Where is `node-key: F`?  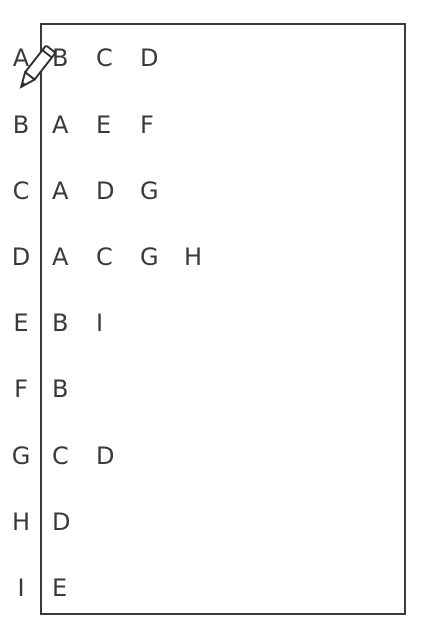 node-key: F is located at coordinates (21, 389).